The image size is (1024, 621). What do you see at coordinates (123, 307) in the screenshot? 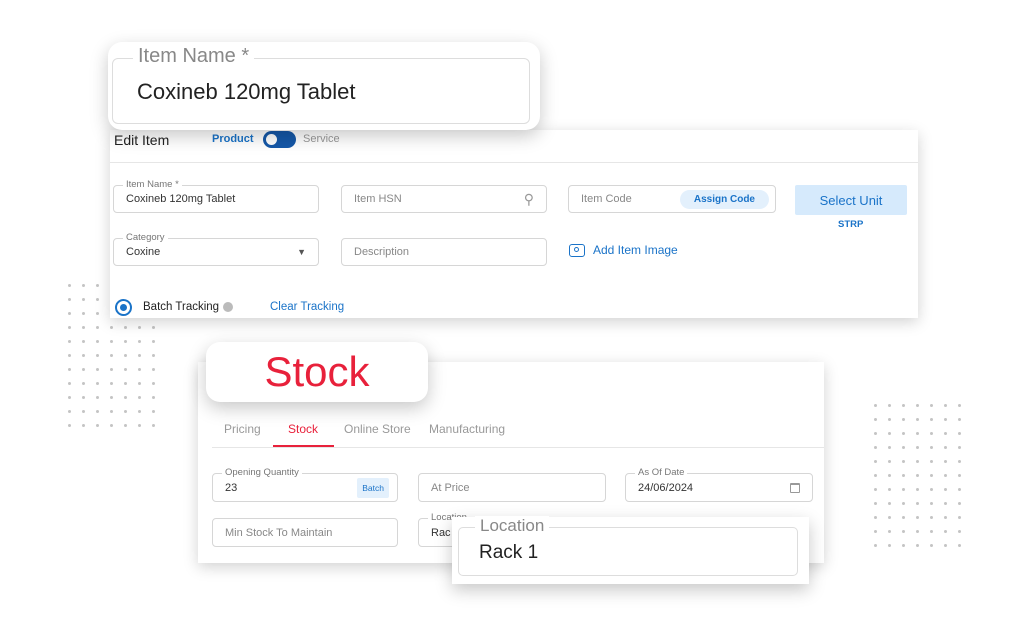
I see `batch-tracking-radio` at bounding box center [123, 307].